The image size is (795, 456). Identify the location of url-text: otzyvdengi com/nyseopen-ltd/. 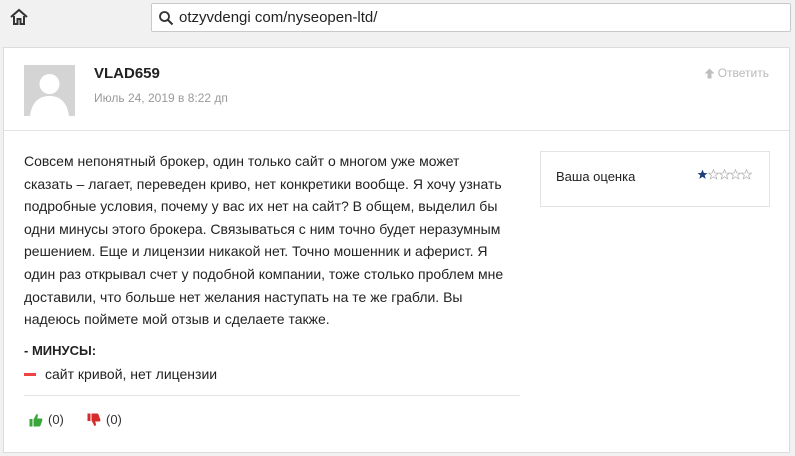
(278, 17).